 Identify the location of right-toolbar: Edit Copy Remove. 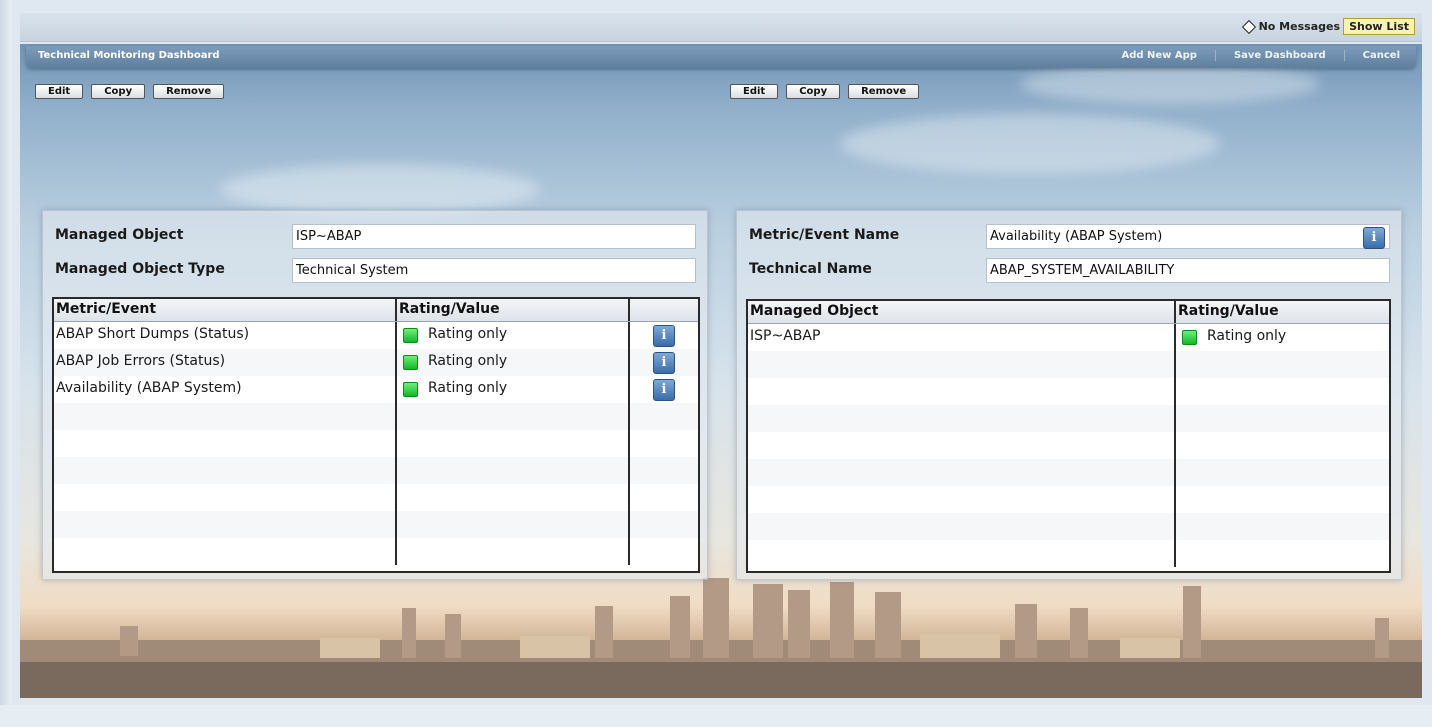
(825, 91).